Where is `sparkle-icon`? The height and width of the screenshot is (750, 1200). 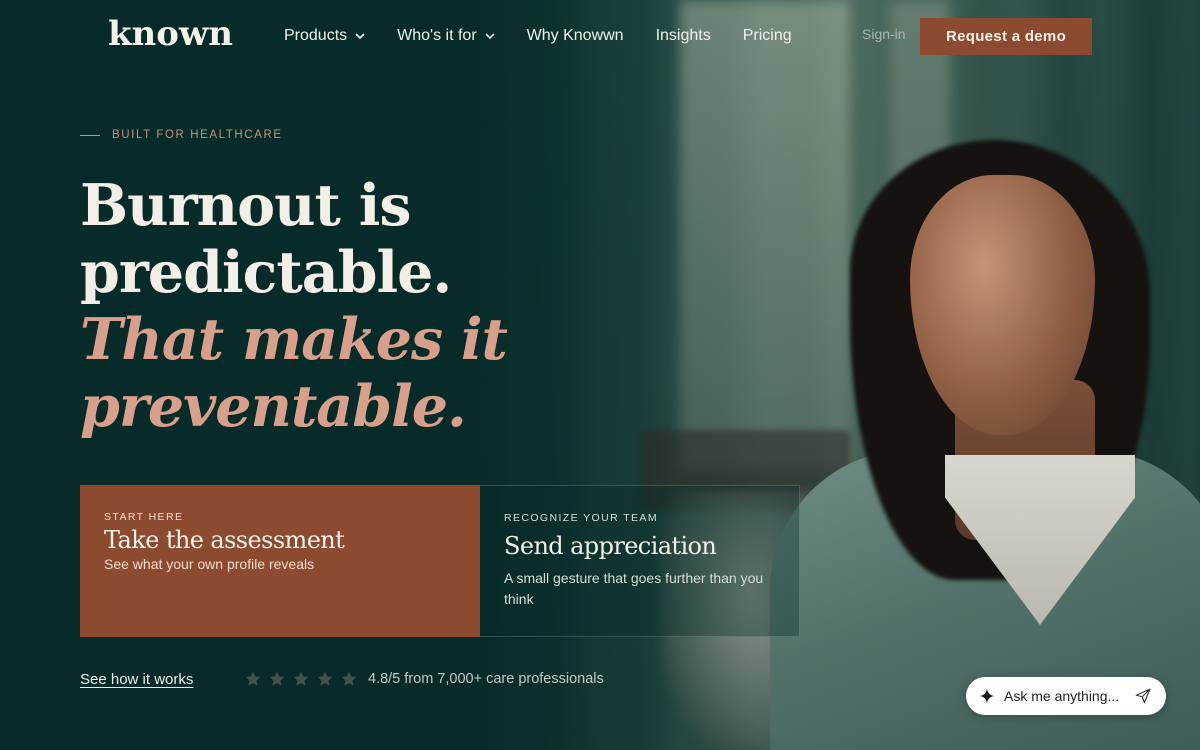
sparkle-icon is located at coordinates (987, 696).